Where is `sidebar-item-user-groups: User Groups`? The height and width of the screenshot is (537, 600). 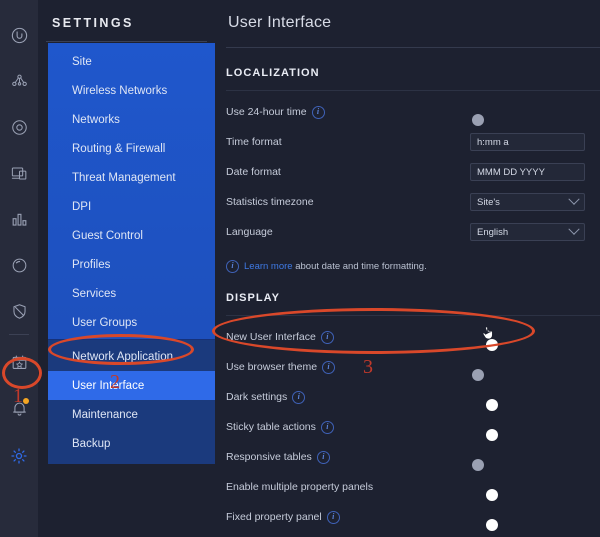
sidebar-item-user-groups: User Groups is located at coordinates (131, 322).